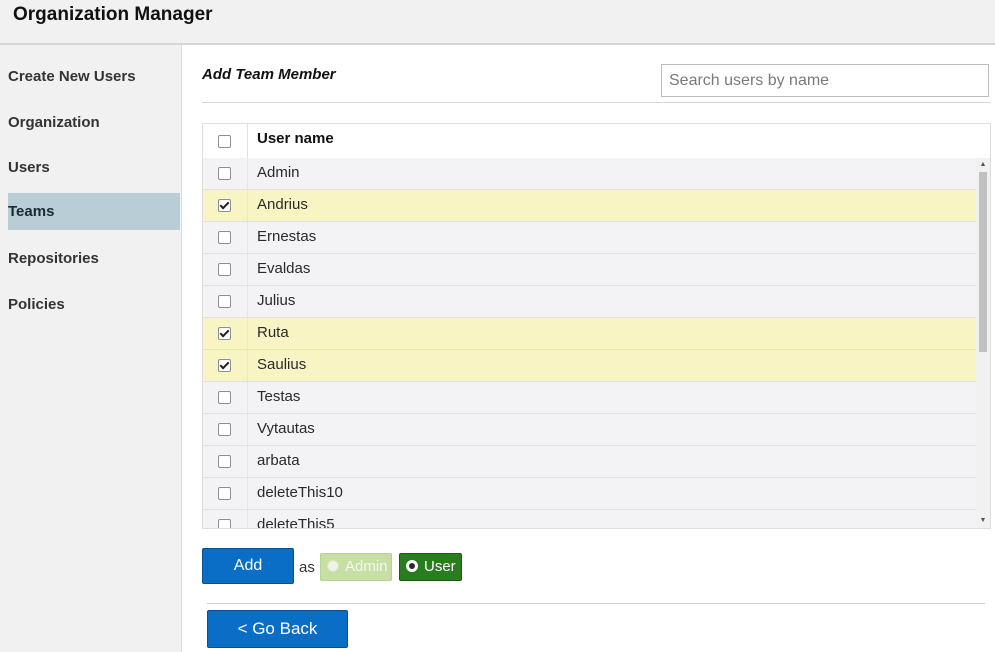 Image resolution: width=995 pixels, height=652 pixels. I want to click on table-row: Admin, so click(589, 174).